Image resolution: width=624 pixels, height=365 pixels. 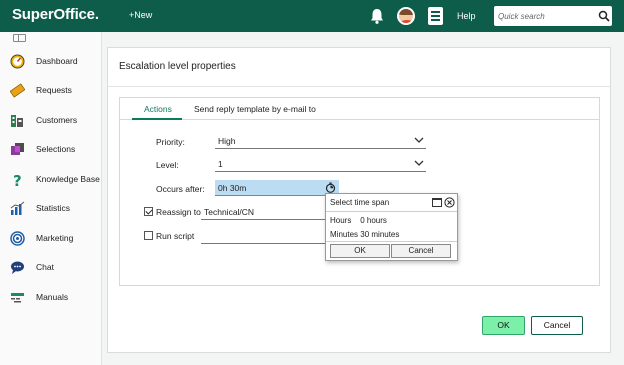 I want to click on sidebar-item-selections: Selections, so click(x=50, y=149).